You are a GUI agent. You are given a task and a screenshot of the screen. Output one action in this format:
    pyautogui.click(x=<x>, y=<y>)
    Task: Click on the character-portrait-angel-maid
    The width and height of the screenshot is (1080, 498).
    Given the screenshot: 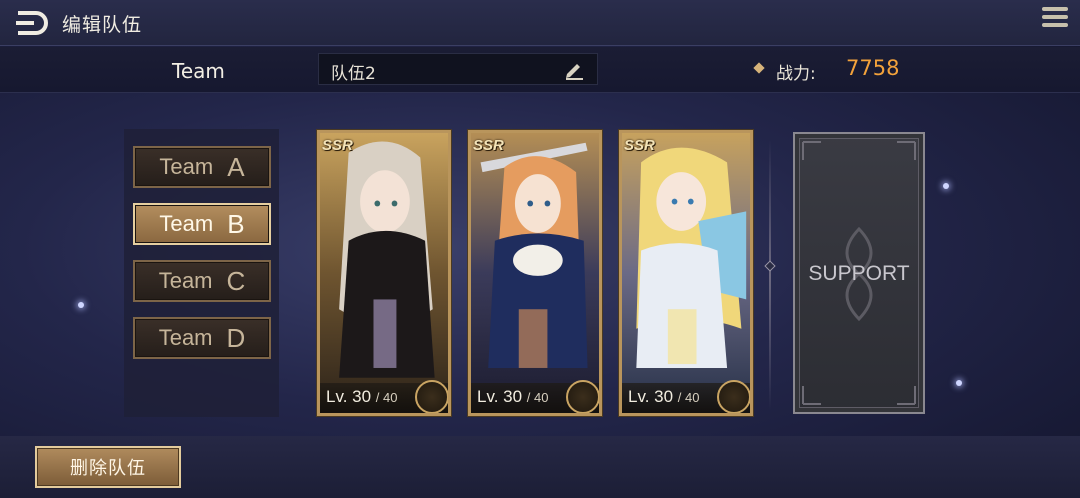 What is the action you would take?
    pyautogui.click(x=686, y=273)
    